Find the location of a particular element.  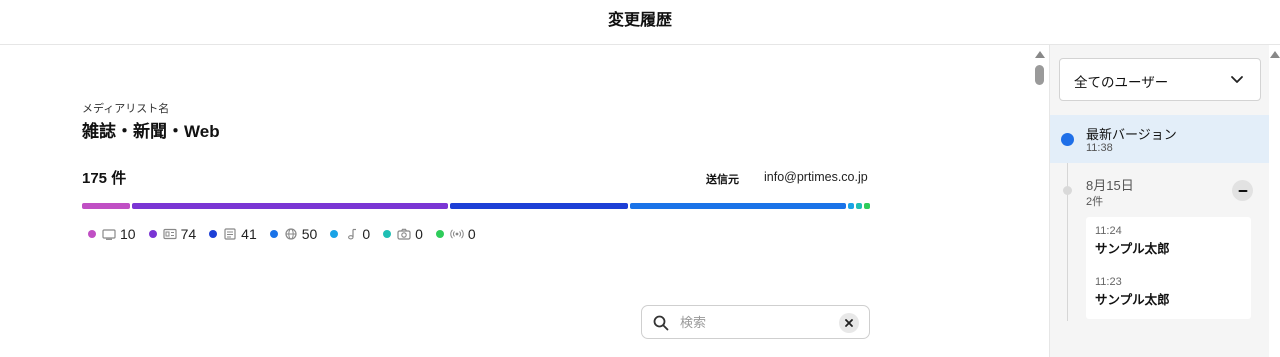

radio-icon is located at coordinates (457, 234).